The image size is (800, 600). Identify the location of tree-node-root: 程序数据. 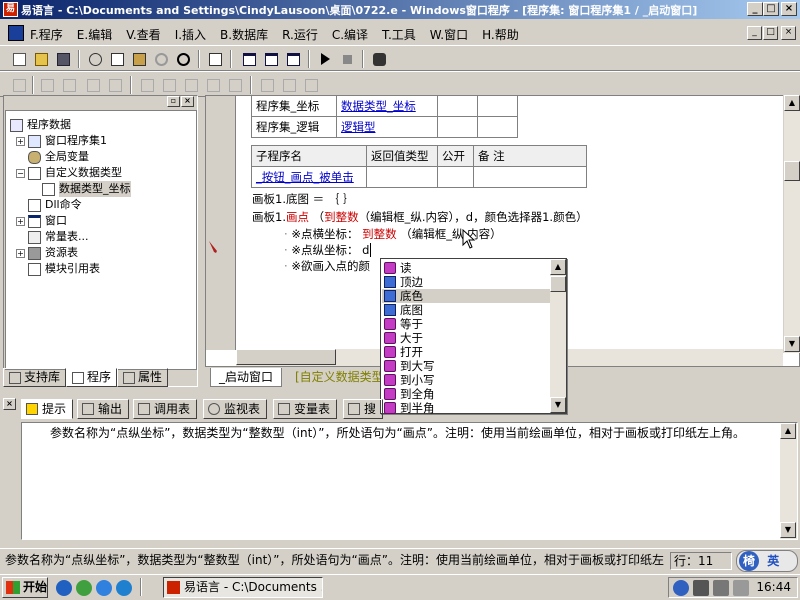
(40, 125).